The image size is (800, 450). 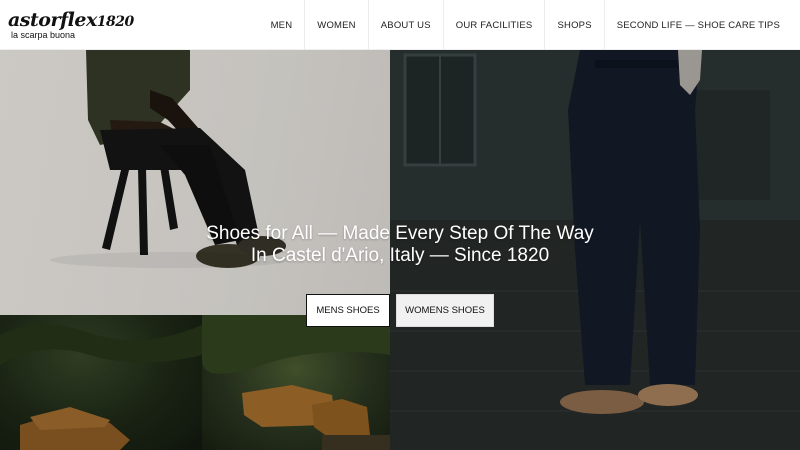 What do you see at coordinates (493, 25) in the screenshot?
I see `nav-item-our-facilities: OUR FACILITIES` at bounding box center [493, 25].